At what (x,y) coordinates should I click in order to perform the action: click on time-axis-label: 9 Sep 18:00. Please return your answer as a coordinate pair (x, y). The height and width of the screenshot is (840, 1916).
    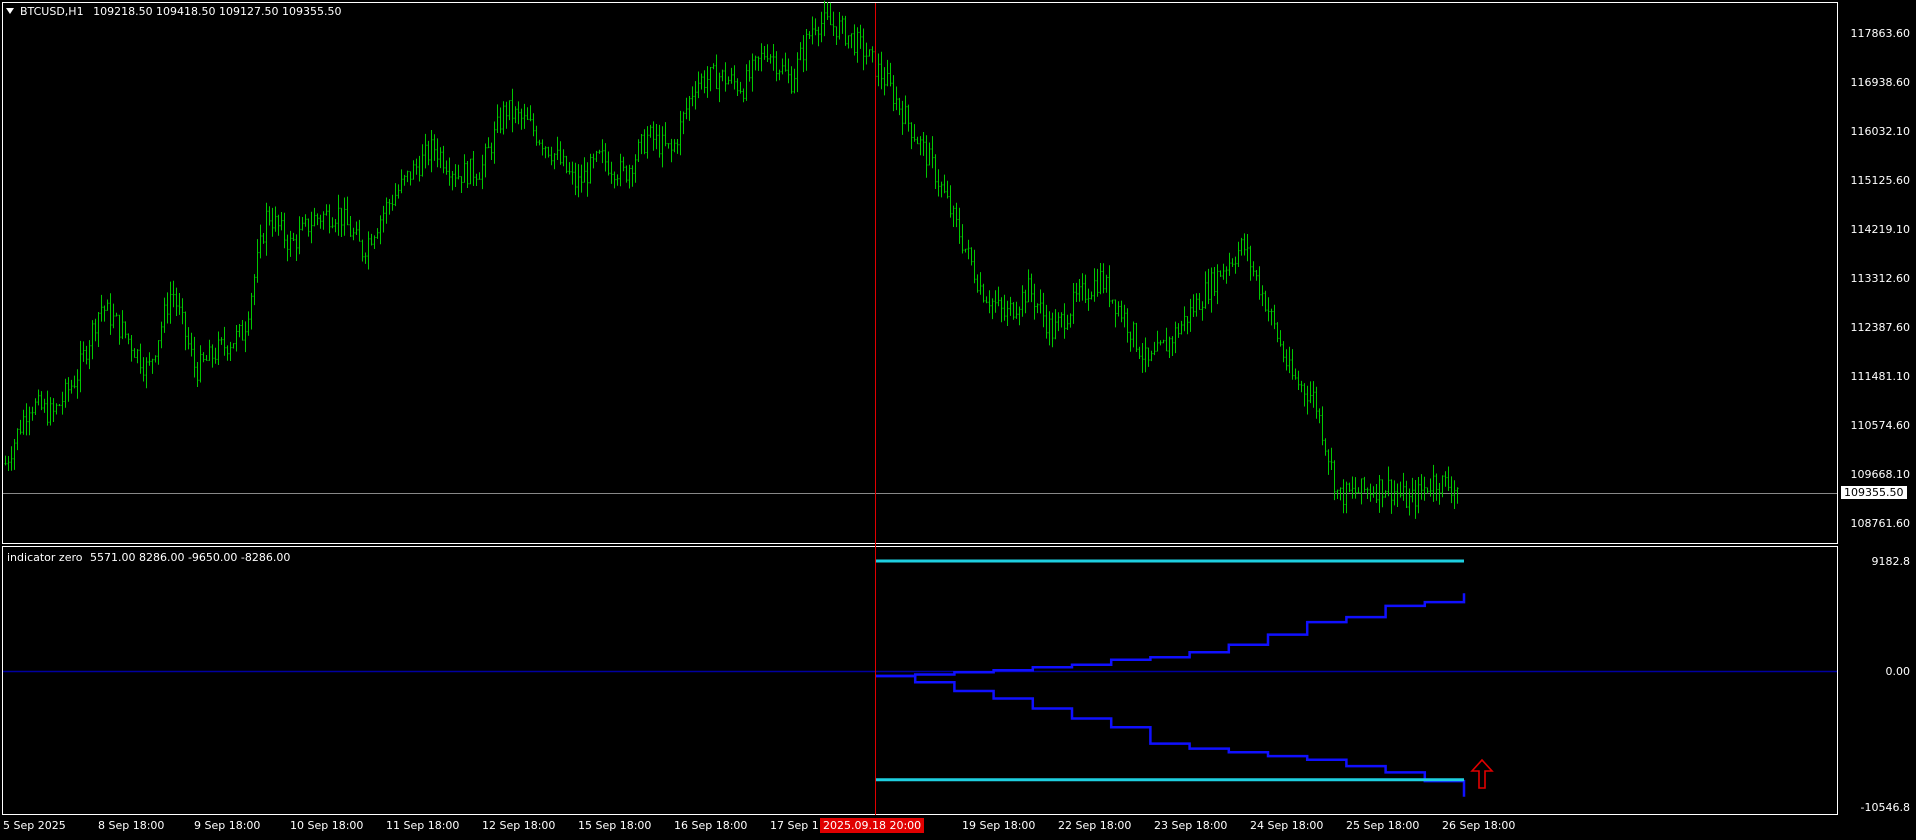
    Looking at the image, I should click on (227, 825).